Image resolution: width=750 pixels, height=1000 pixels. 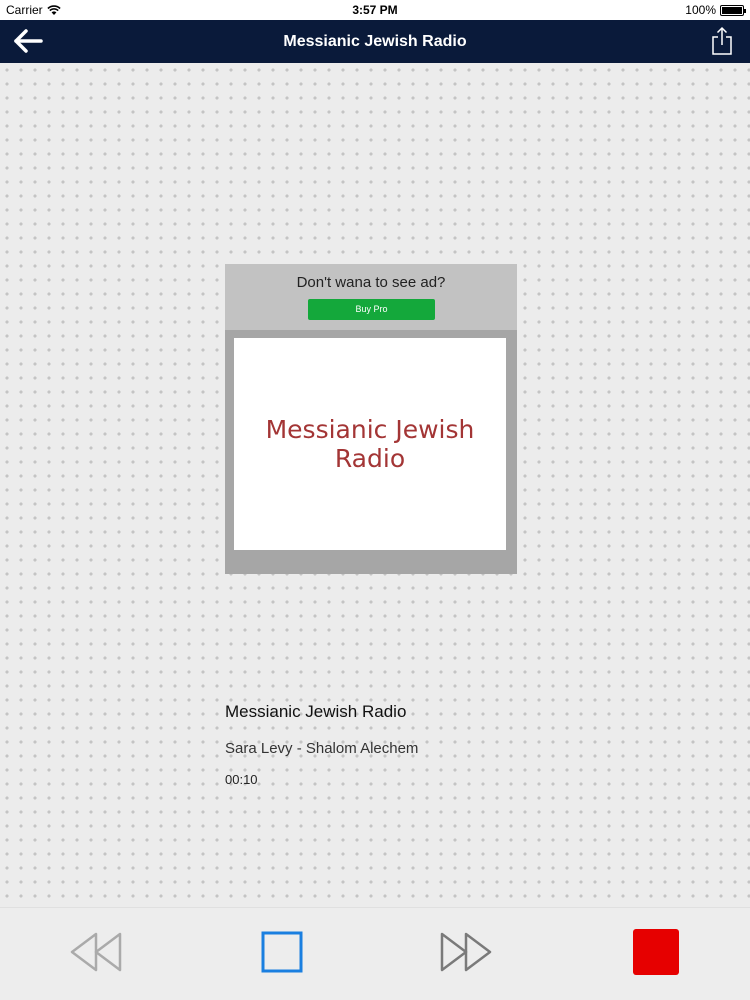 I want to click on stop-outline-button, so click(x=282, y=952).